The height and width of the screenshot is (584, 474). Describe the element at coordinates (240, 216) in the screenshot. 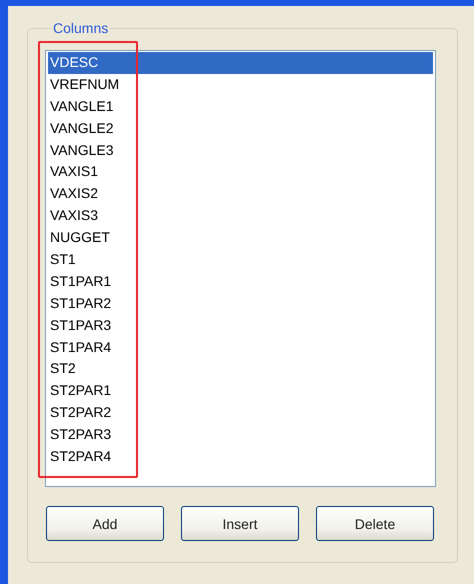

I see `list-item: VAXIS3` at that location.